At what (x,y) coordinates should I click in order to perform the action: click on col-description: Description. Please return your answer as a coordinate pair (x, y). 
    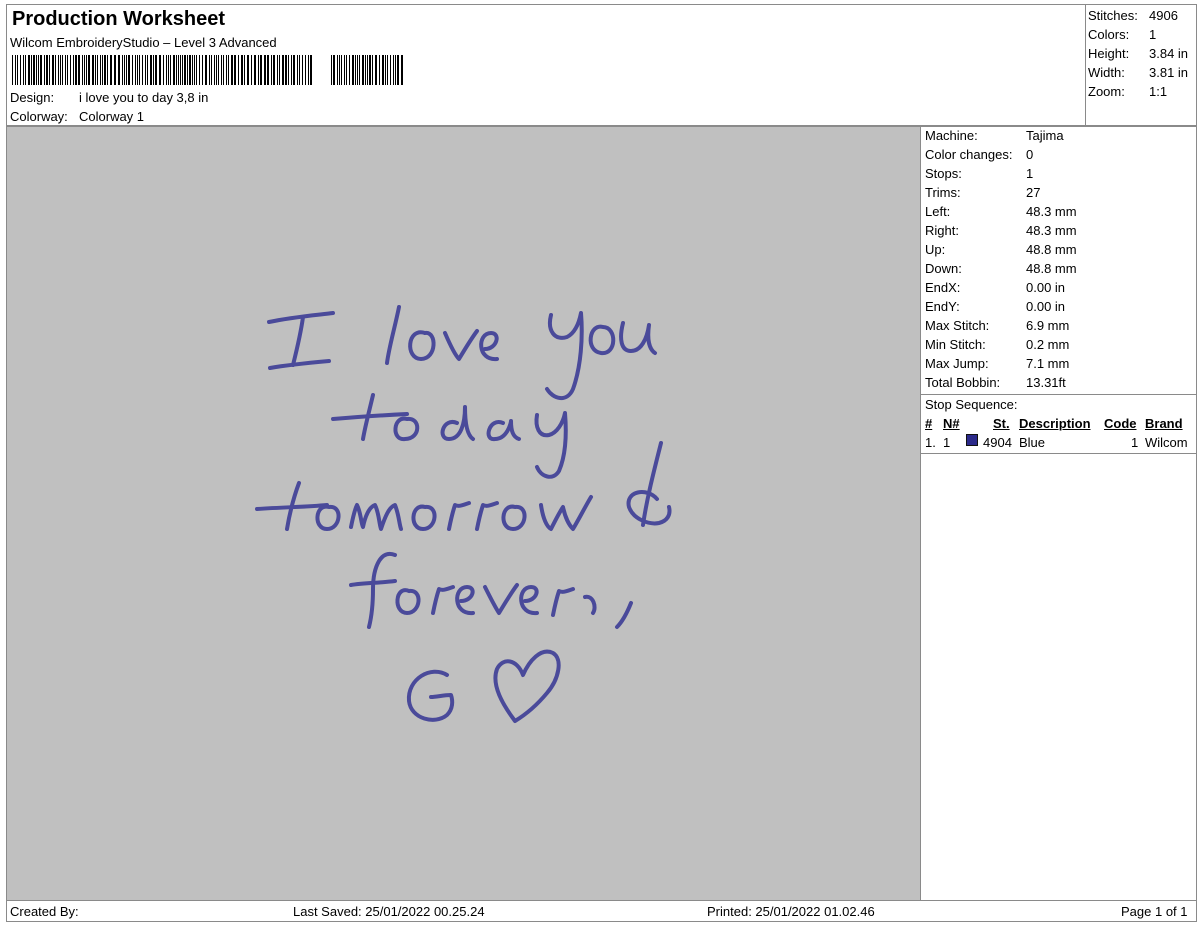
    Looking at the image, I should click on (1055, 423).